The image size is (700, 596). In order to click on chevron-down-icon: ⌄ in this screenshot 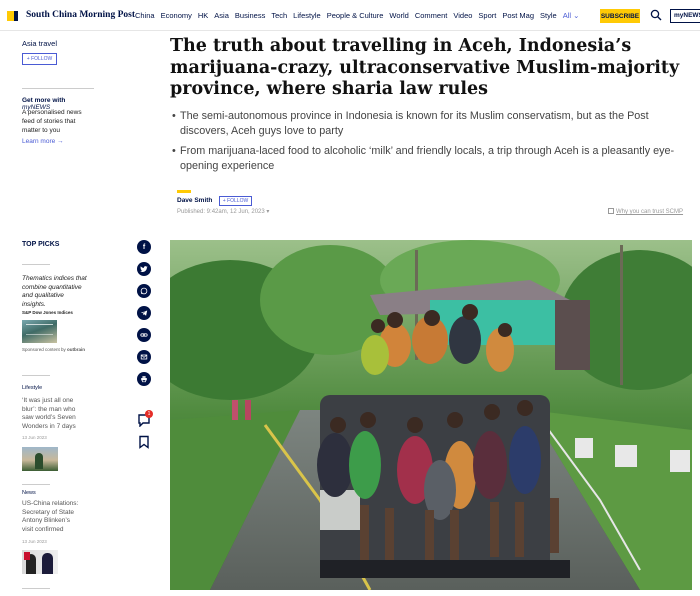, I will do `click(575, 15)`.